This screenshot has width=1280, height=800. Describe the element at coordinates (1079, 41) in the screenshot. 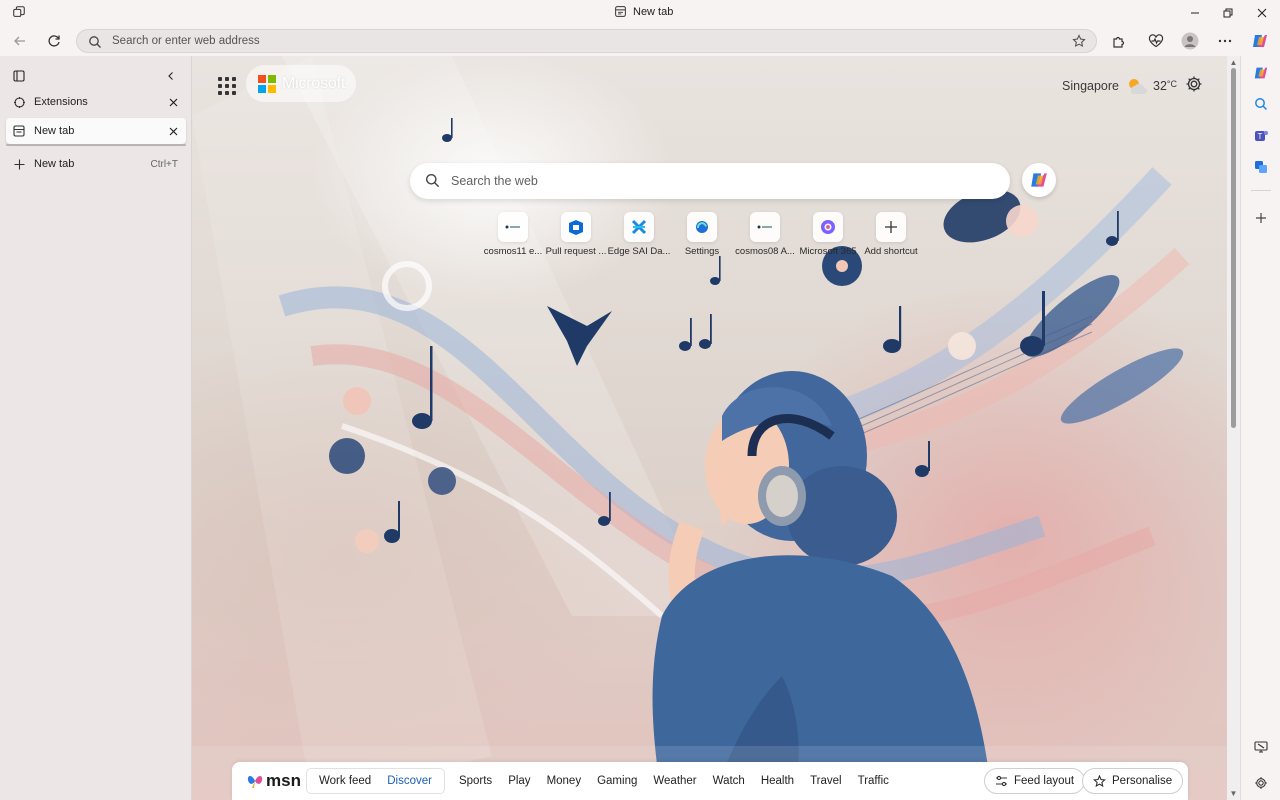

I see `favorite-star-icon` at that location.